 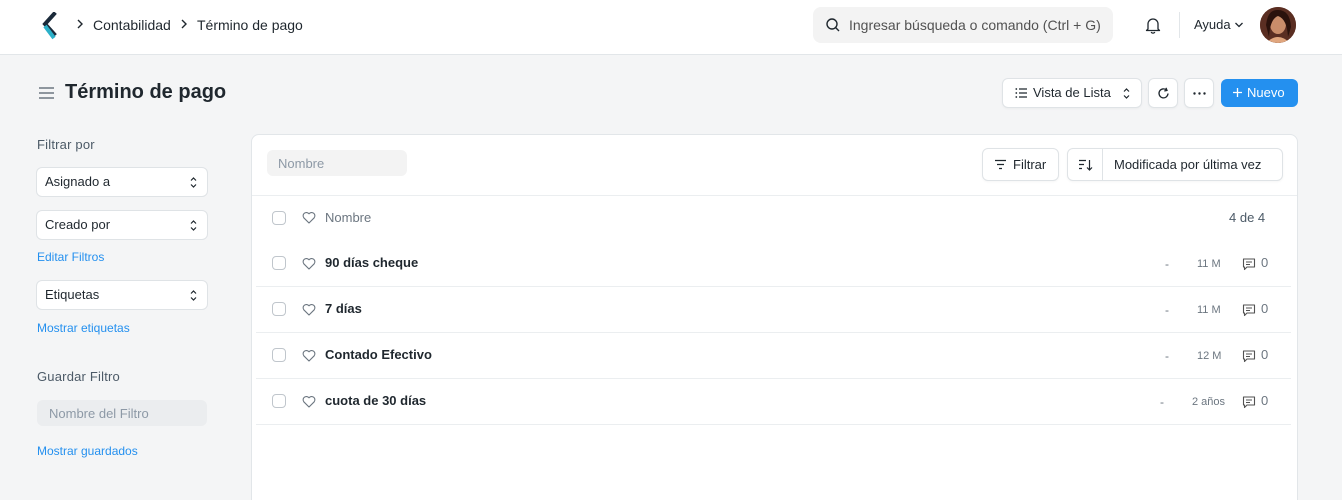 I want to click on record-count: 4 de 4, so click(x=1247, y=217).